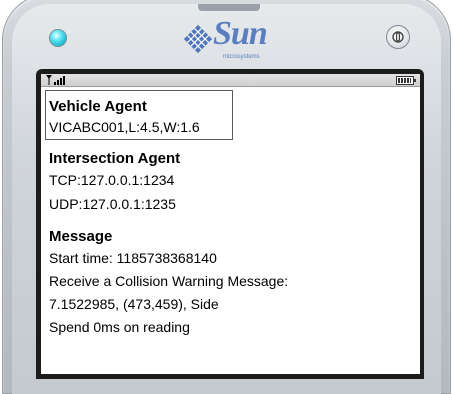 This screenshot has height=394, width=453. What do you see at coordinates (119, 327) in the screenshot?
I see `message-line: Spend 0ms on reading` at bounding box center [119, 327].